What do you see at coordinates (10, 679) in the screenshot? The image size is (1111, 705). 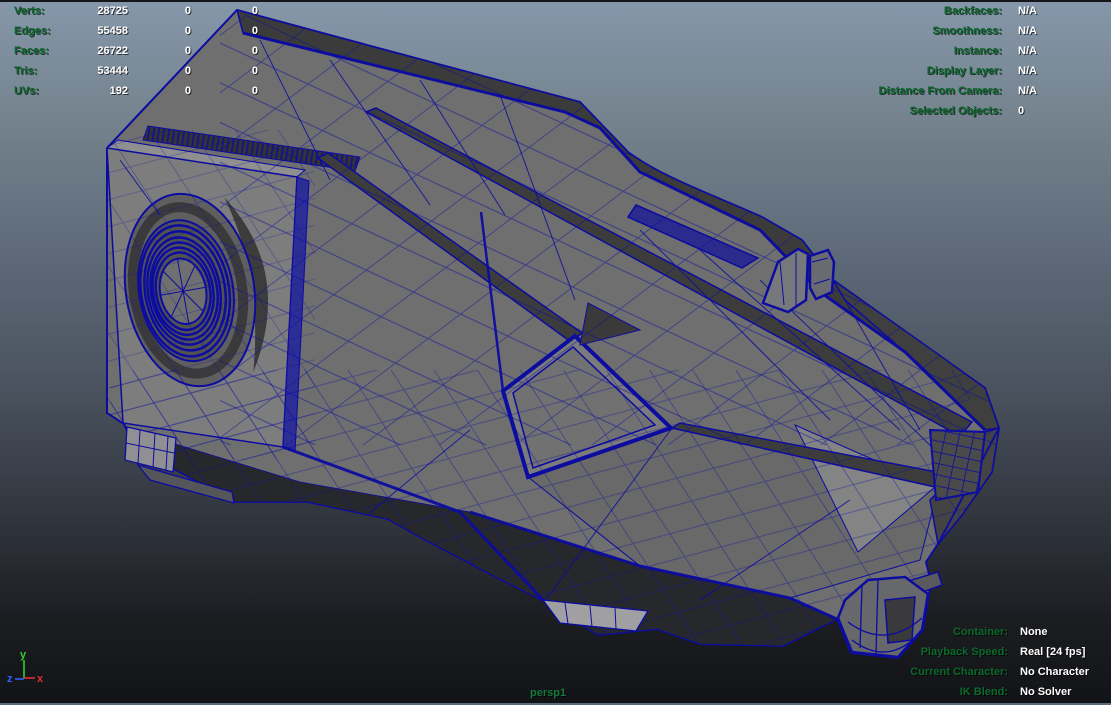 I see `z-axis-label: z` at bounding box center [10, 679].